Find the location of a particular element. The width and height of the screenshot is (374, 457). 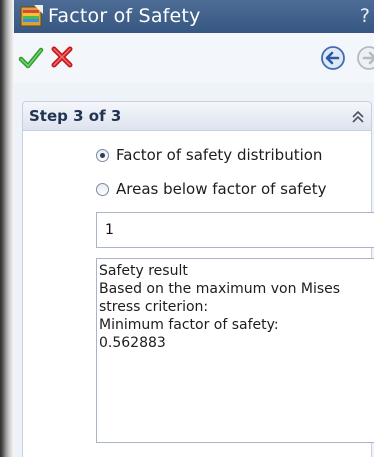

result-line: Minimum factor of safety: is located at coordinates (189, 325).